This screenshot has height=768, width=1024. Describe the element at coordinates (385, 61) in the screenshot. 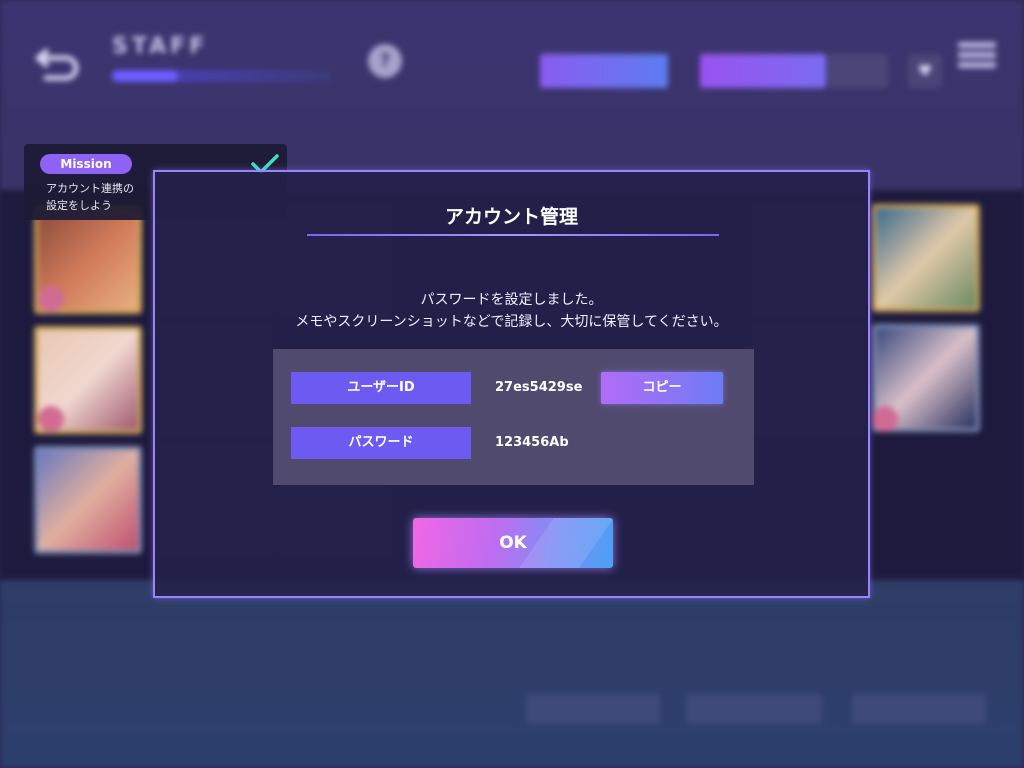

I see `help-icon: ?` at that location.